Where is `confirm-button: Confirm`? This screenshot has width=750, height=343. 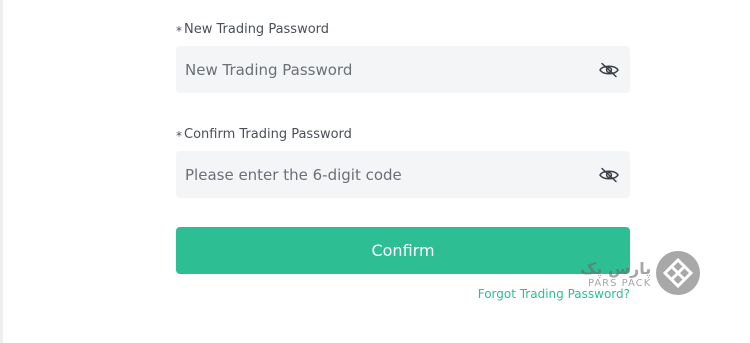
confirm-button: Confirm is located at coordinates (403, 250).